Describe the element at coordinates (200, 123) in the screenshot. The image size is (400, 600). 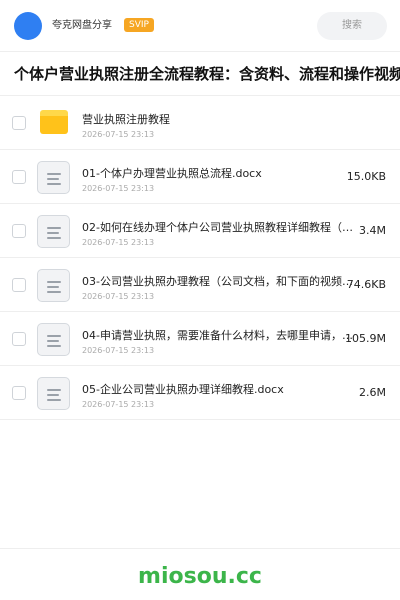
I see `file-row-folder: 营业执照注册教程 2026-07-15 23:13` at that location.